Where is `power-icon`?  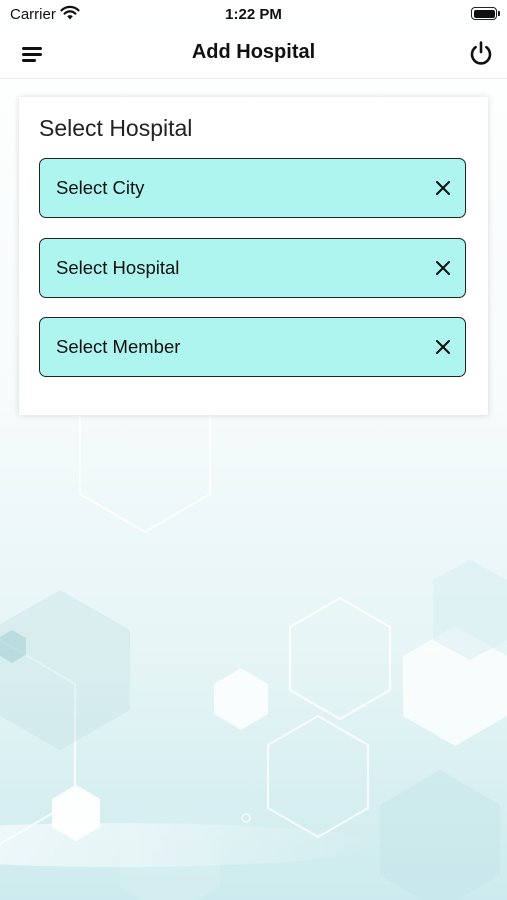
power-icon is located at coordinates (481, 53).